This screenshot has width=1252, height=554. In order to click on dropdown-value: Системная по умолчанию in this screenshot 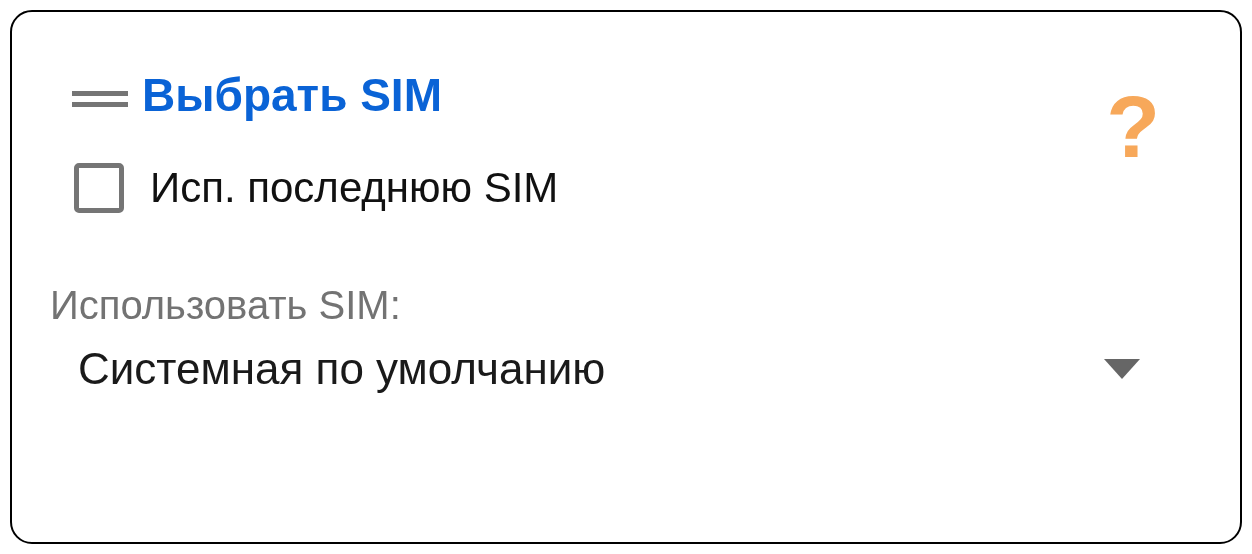, I will do `click(591, 369)`.